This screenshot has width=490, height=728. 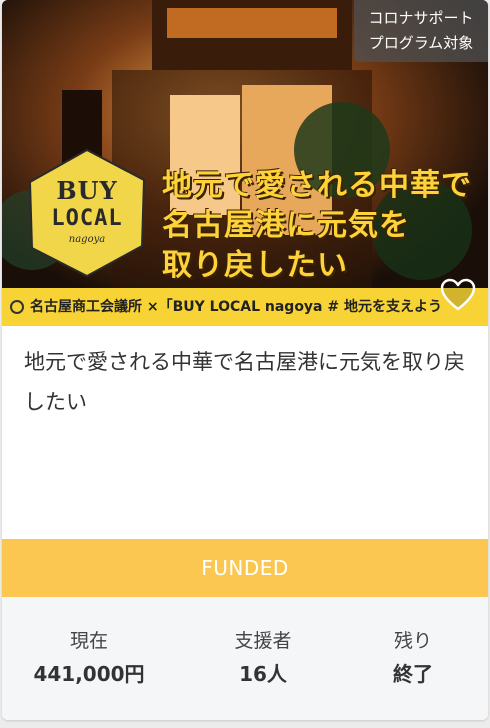 What do you see at coordinates (421, 31) in the screenshot?
I see `corona-support-badge: コロナサポート プログラム対象` at bounding box center [421, 31].